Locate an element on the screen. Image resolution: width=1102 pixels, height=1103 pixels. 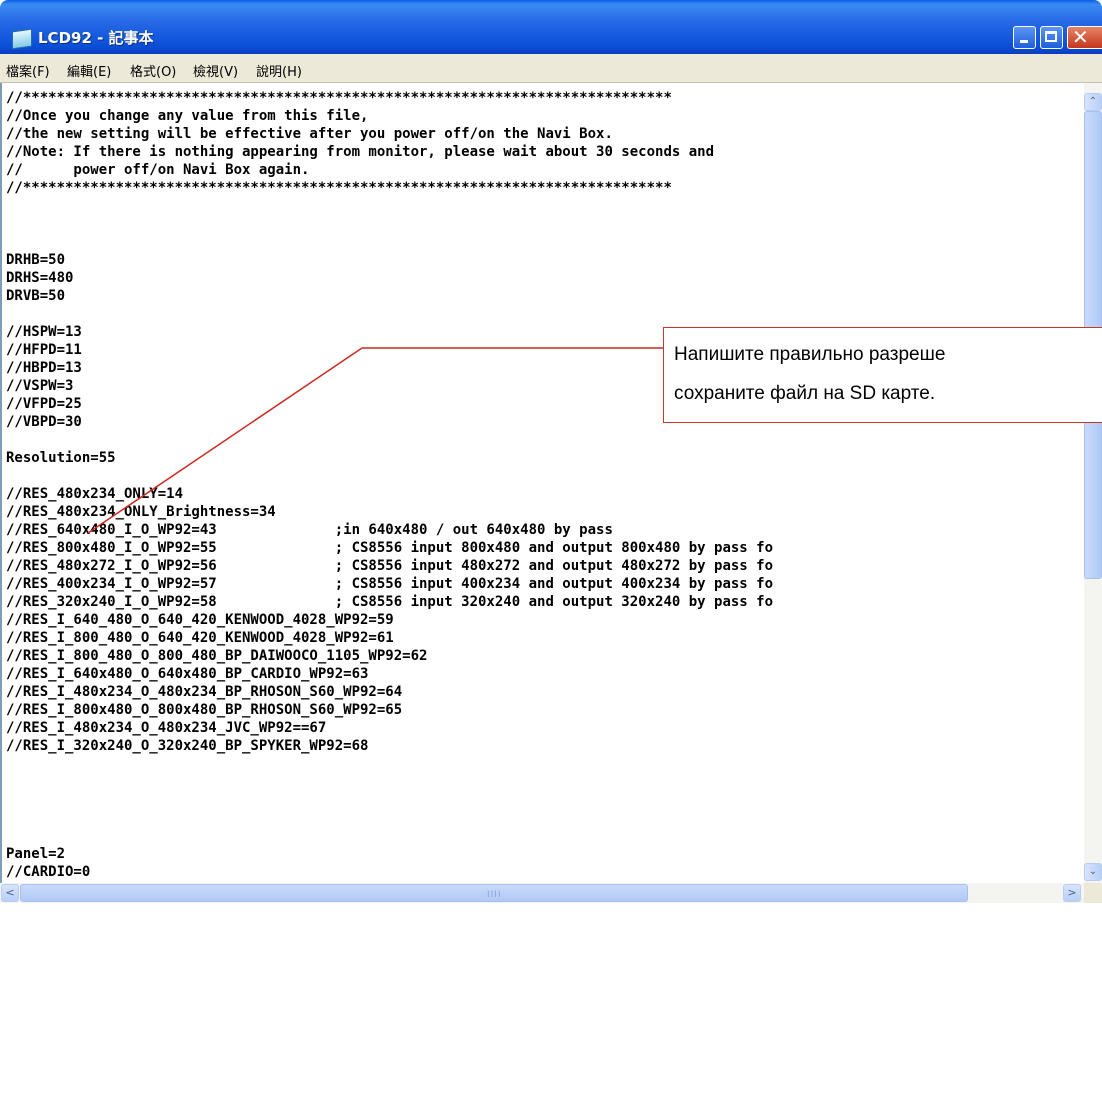
callout-text-line-1: Напишите правильно разреше is located at coordinates (810, 354).